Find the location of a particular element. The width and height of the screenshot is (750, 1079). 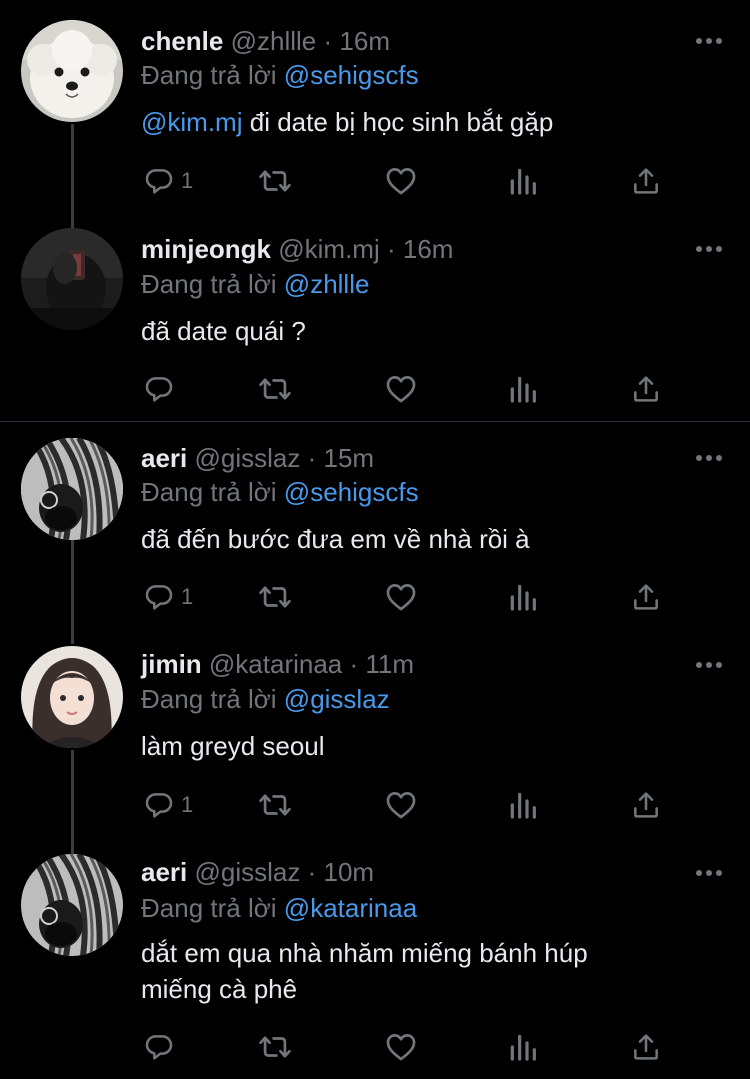

mention-link: @kim.mj is located at coordinates (192, 122).